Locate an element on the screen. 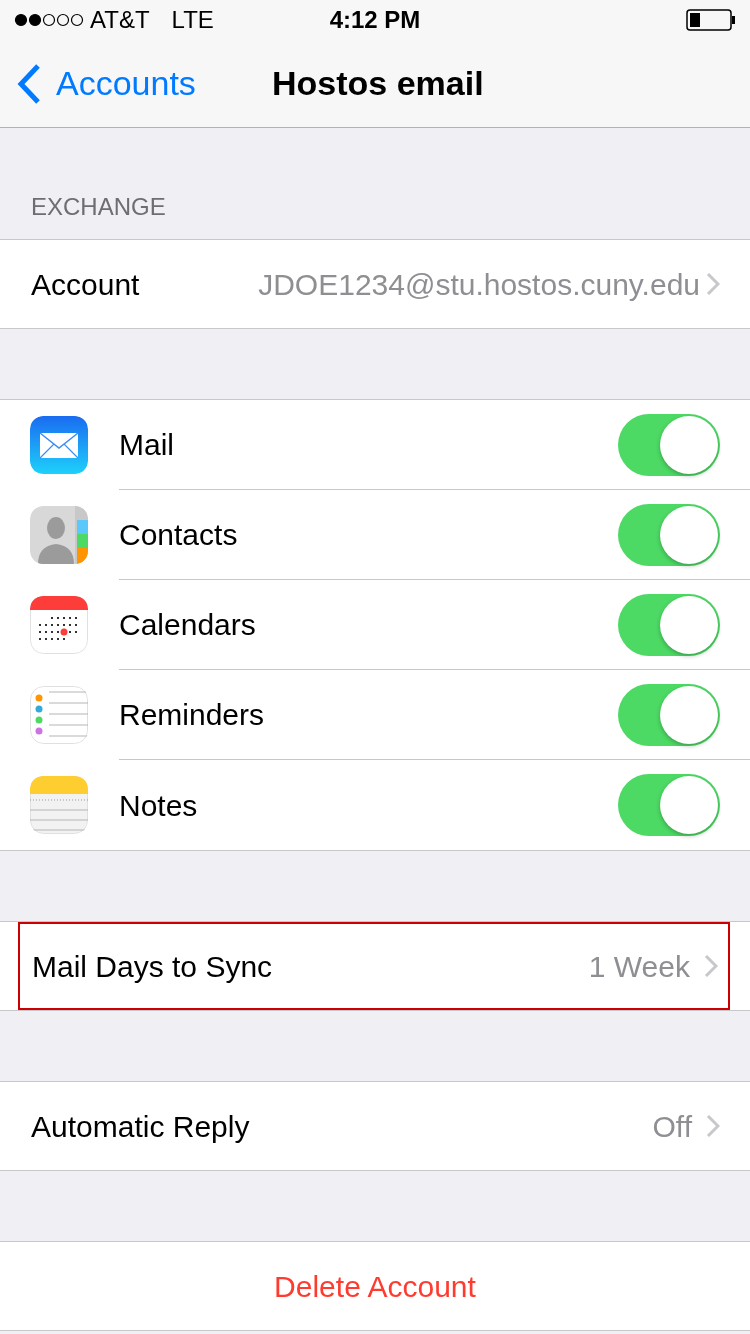 This screenshot has width=750, height=1334. service-label: Calendars is located at coordinates (188, 625).